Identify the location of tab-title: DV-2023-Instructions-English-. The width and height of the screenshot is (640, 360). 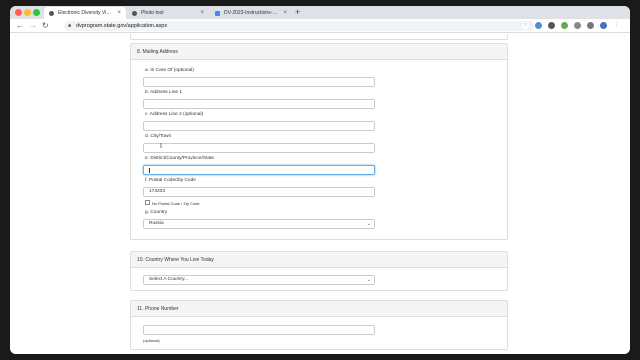
(251, 13).